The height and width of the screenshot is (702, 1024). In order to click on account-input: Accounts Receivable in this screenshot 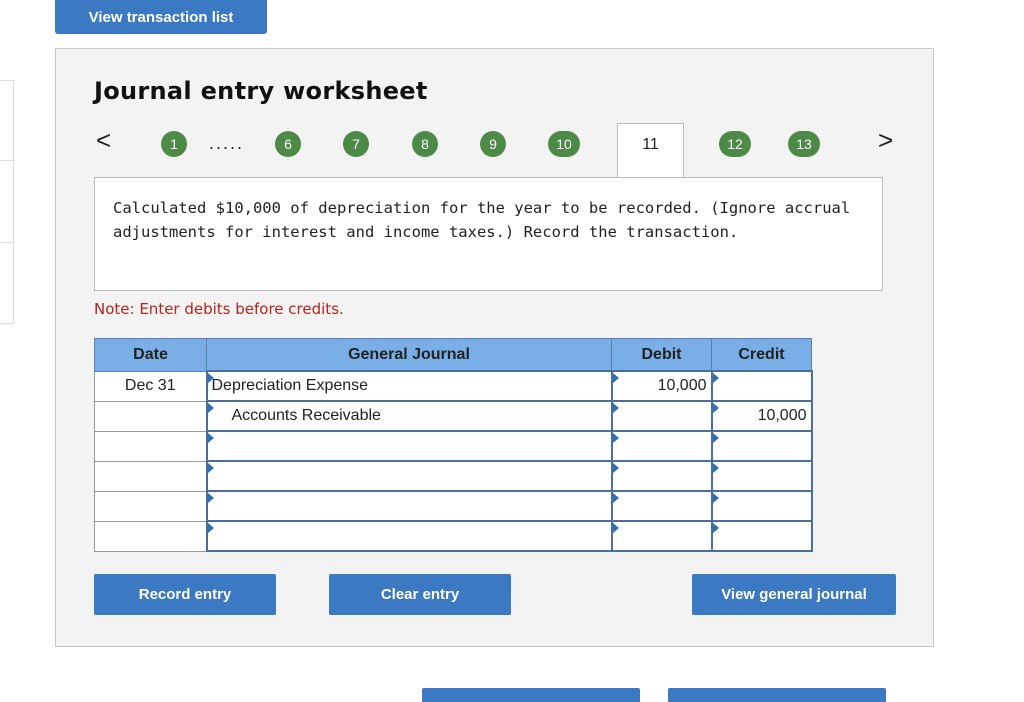, I will do `click(409, 416)`.